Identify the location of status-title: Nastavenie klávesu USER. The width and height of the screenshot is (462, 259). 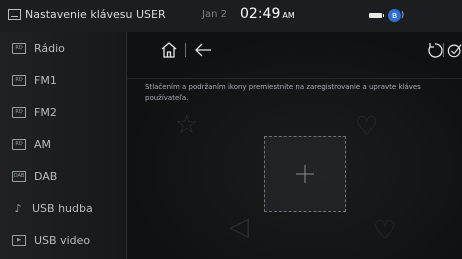
(87, 14).